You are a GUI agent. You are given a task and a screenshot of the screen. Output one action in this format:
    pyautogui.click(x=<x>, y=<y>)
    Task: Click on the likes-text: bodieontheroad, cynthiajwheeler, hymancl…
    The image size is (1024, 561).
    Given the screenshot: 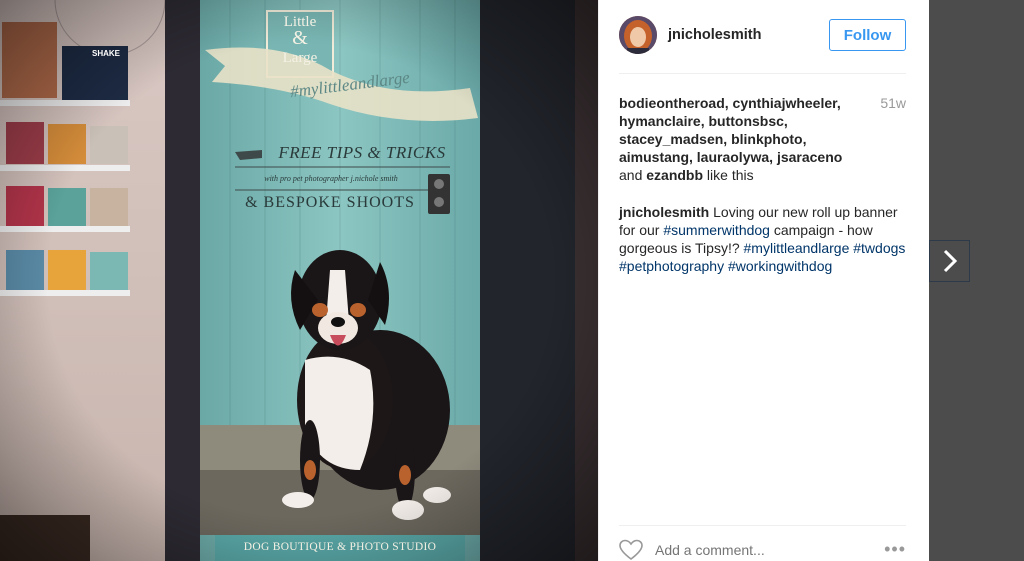 What is the action you would take?
    pyautogui.click(x=744, y=139)
    